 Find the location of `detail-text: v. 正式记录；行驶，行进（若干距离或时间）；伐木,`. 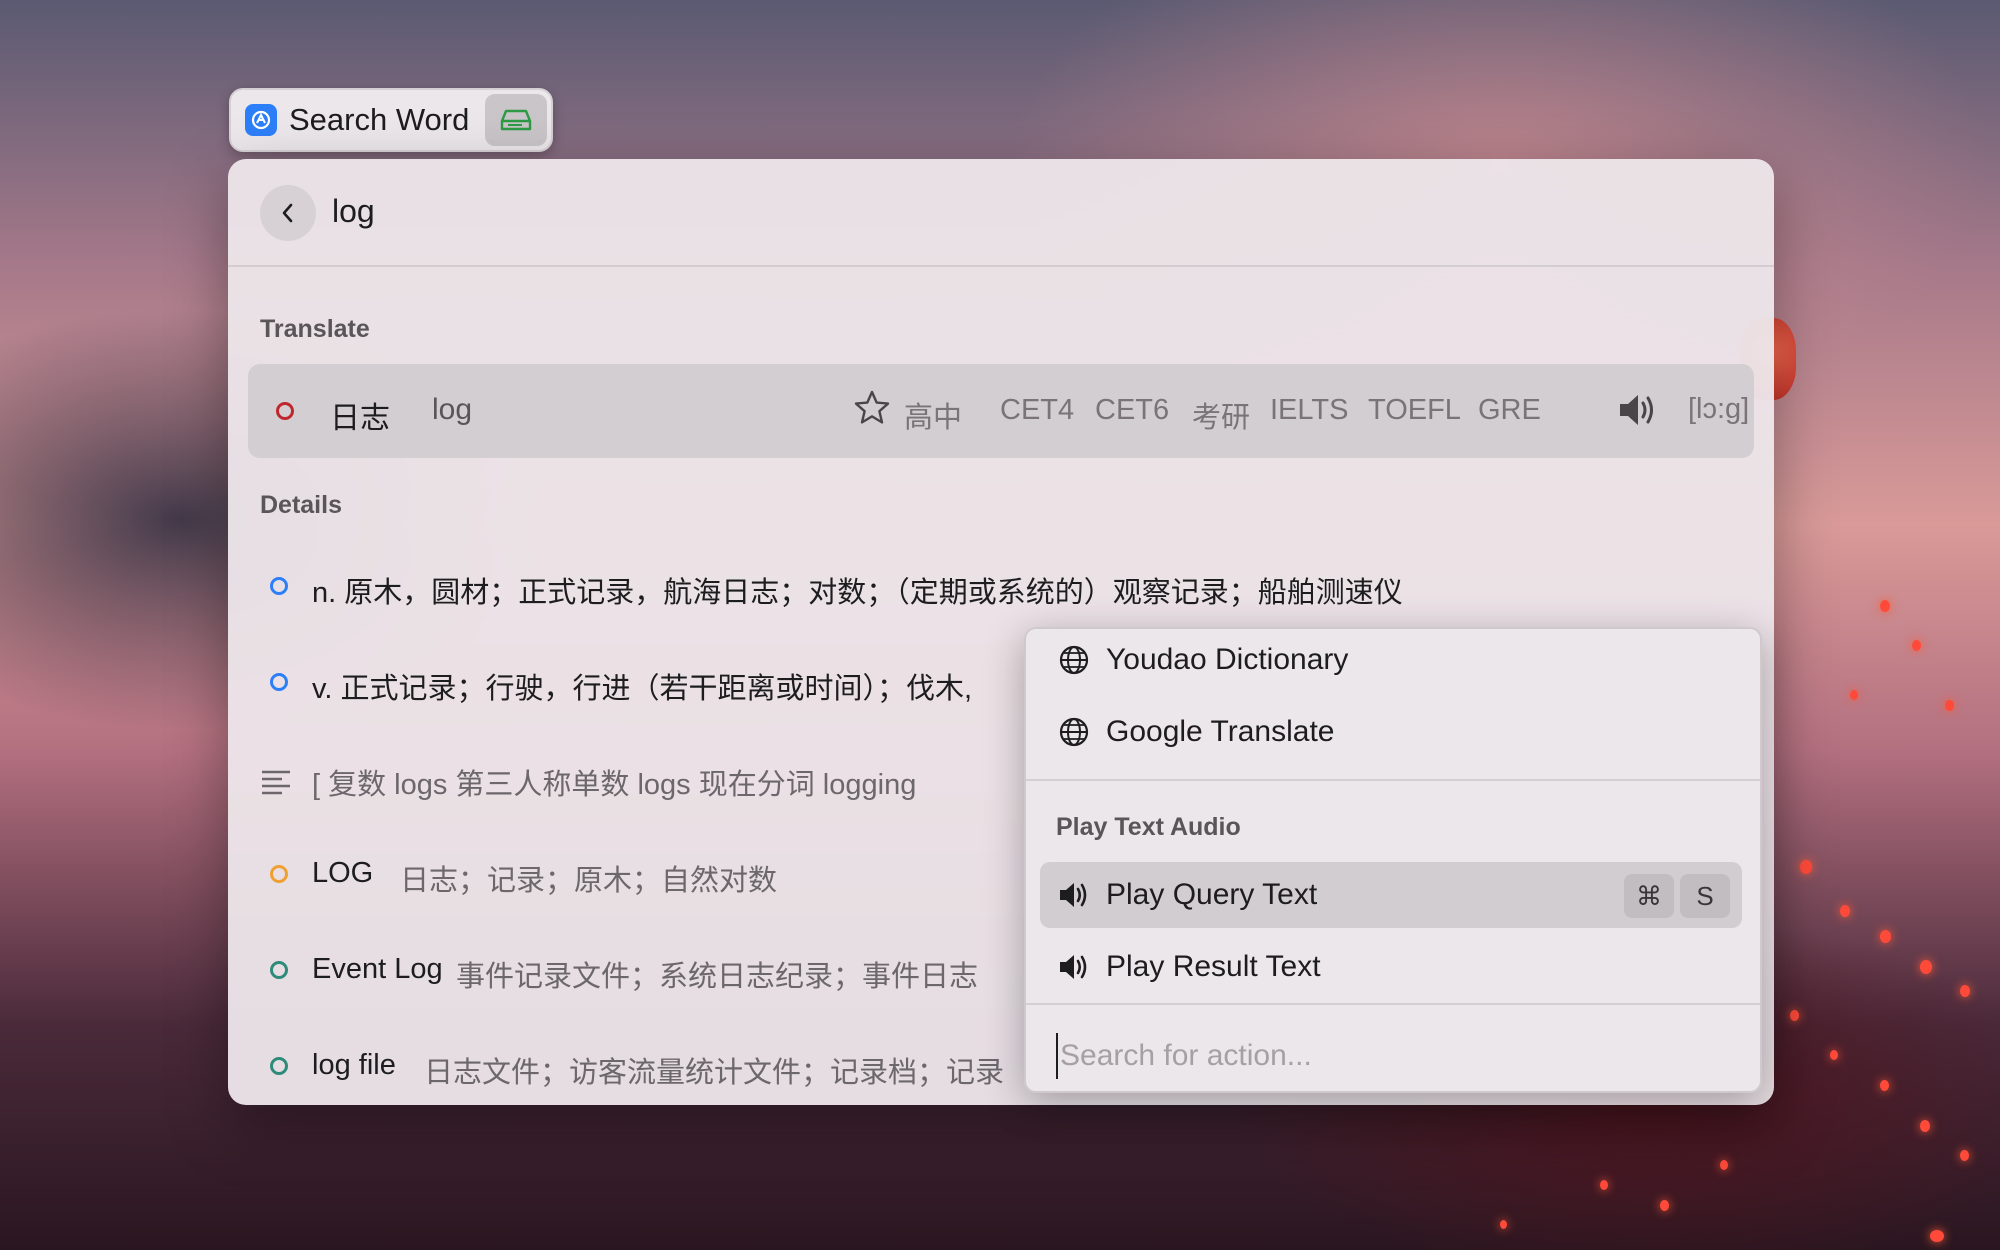

detail-text: v. 正式记录；行驶，行进（若干距离或时间）；伐木, is located at coordinates (642, 689).